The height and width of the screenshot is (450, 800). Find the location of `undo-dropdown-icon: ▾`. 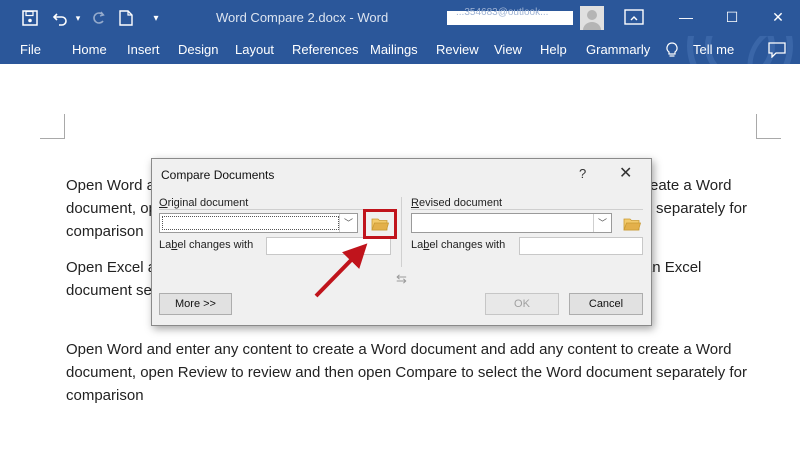

undo-dropdown-icon: ▾ is located at coordinates (78, 18).